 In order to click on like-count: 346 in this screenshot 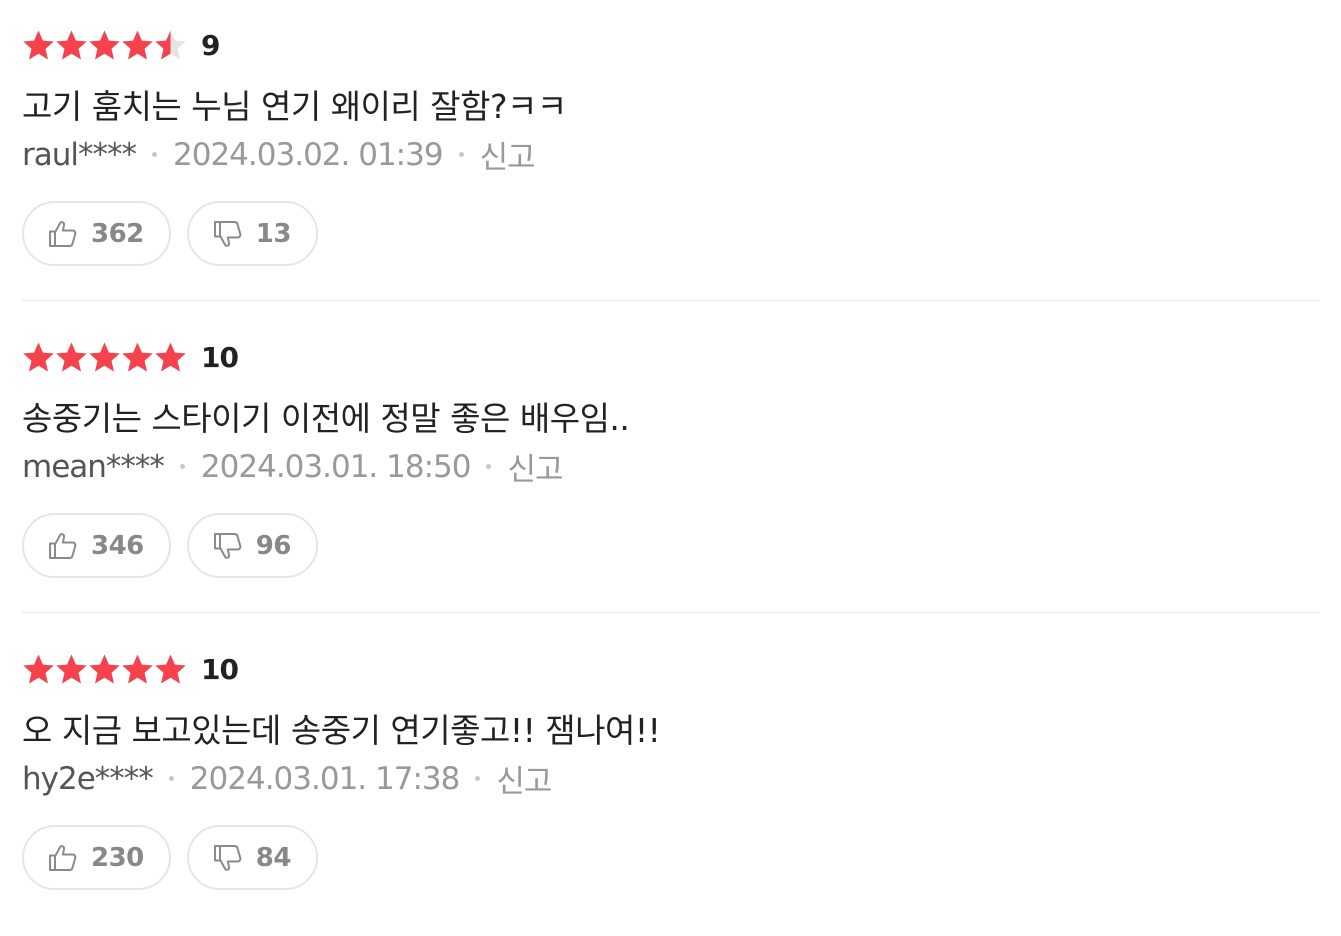, I will do `click(117, 545)`.